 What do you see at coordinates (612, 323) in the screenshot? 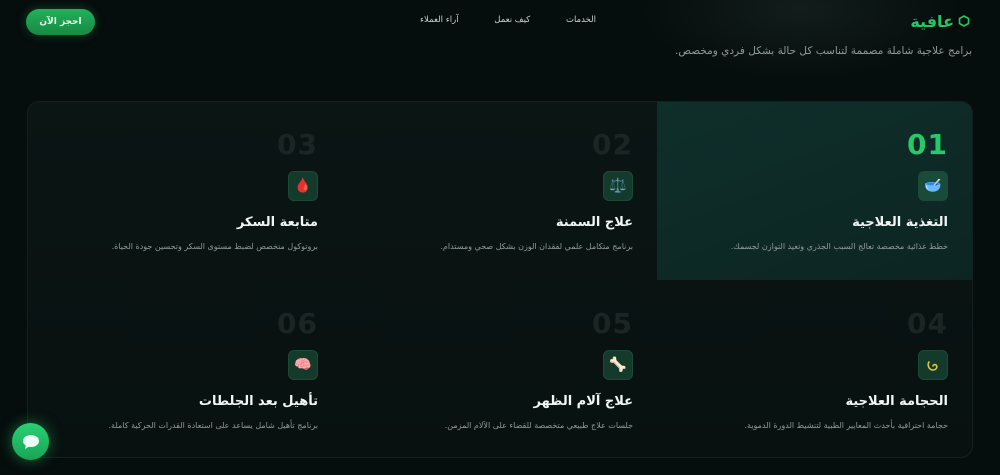
I see `service-number: 05` at bounding box center [612, 323].